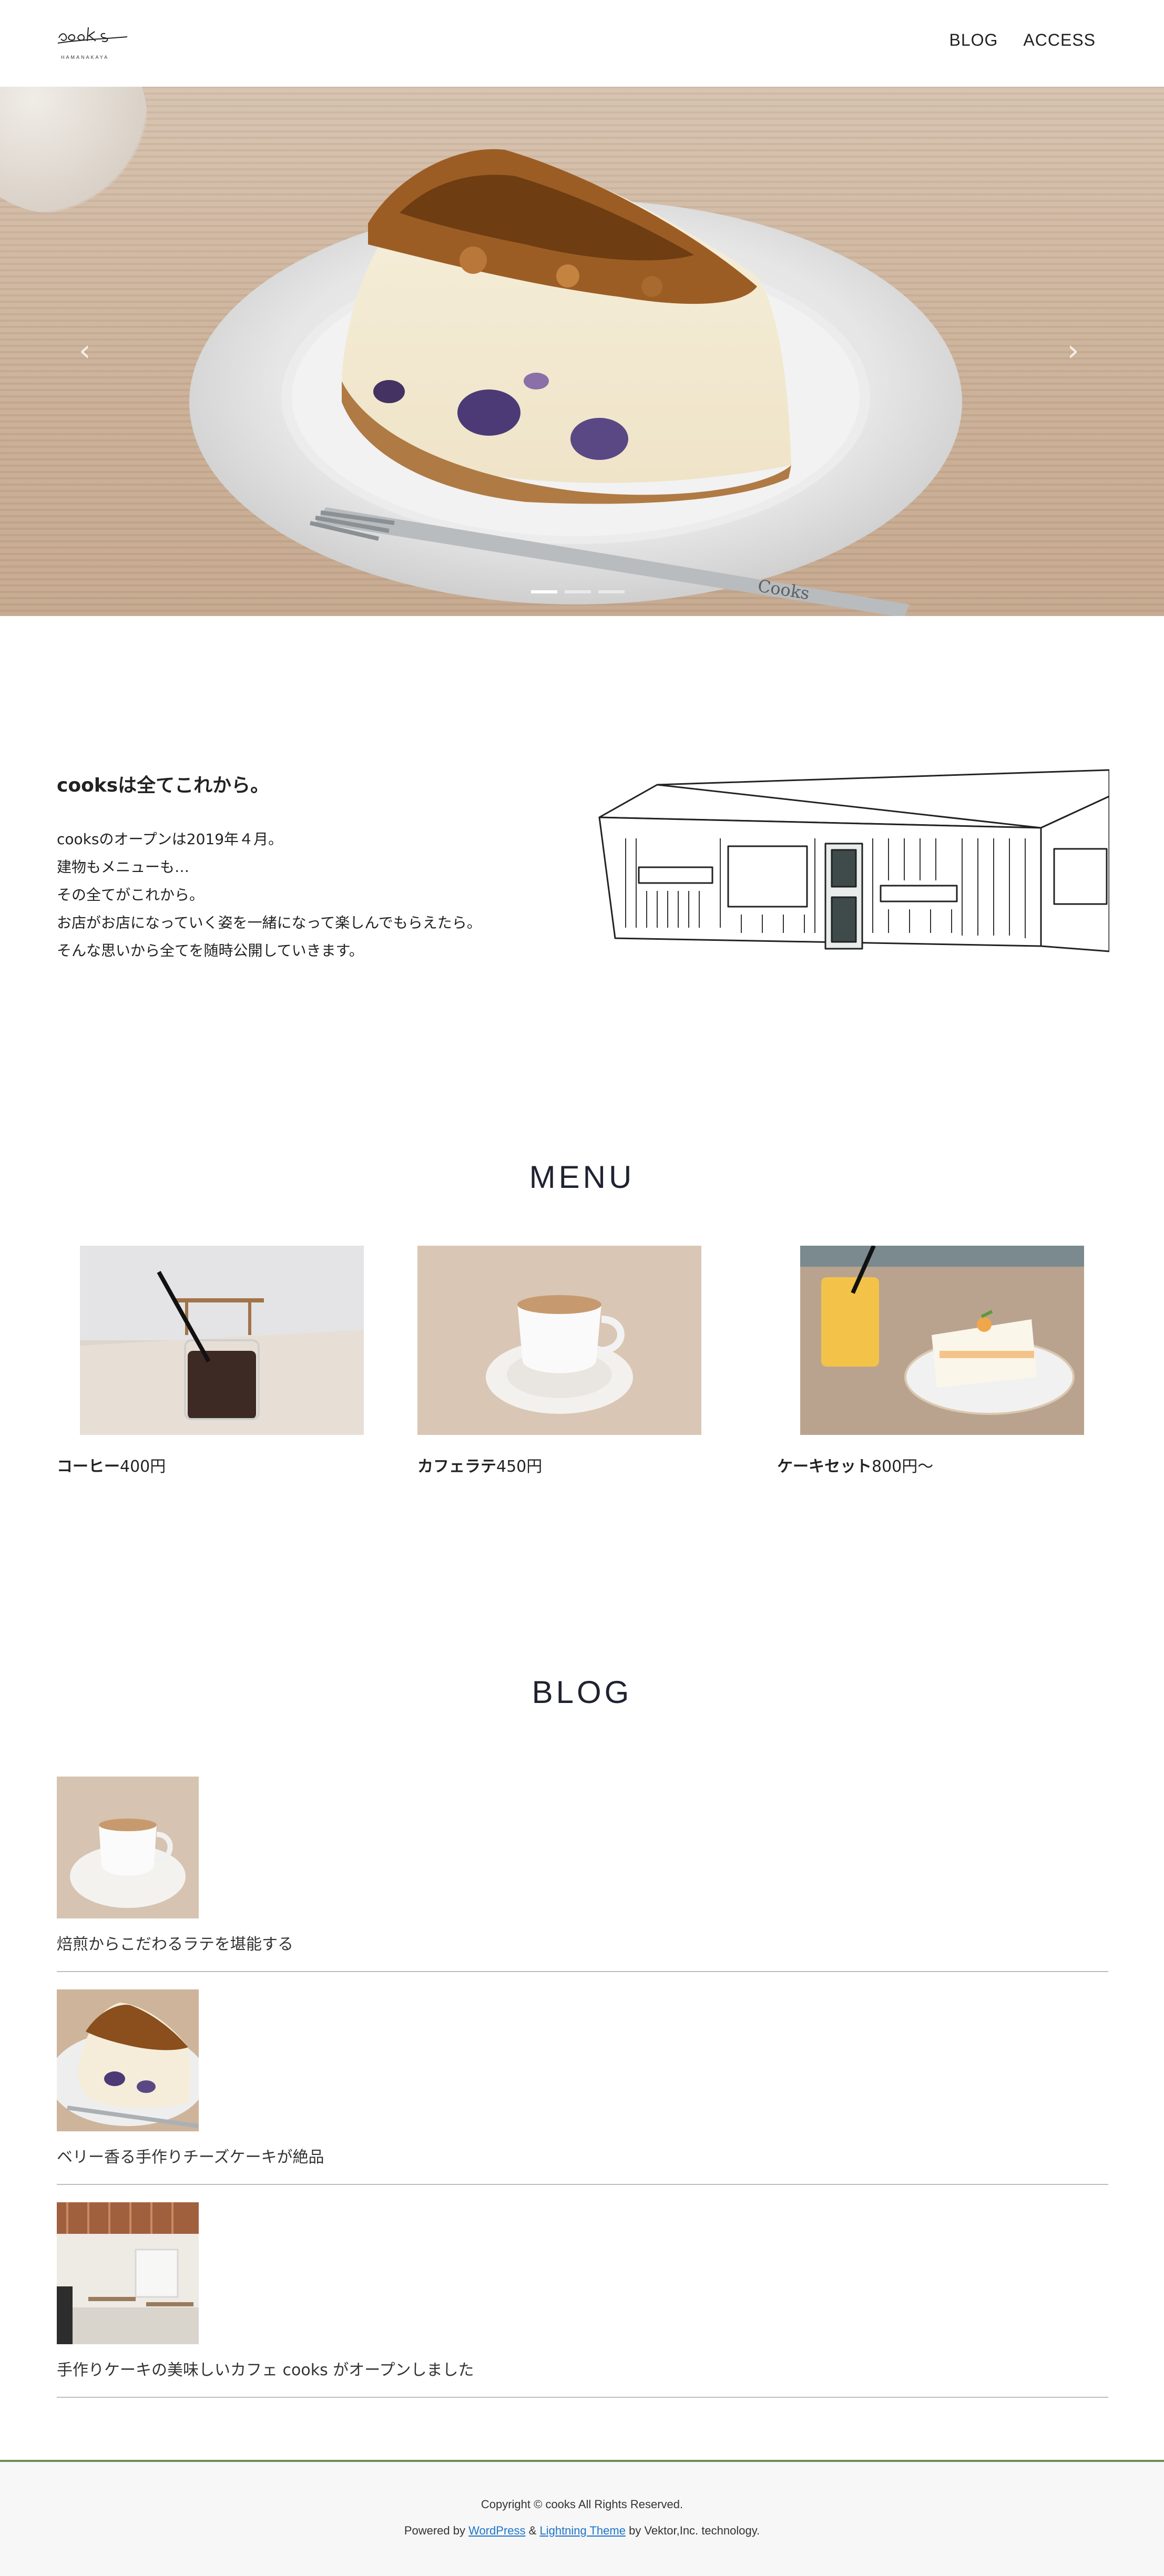  What do you see at coordinates (582, 43) in the screenshot?
I see `site-header: HAMANAKAYA BLOG ACCESS` at bounding box center [582, 43].